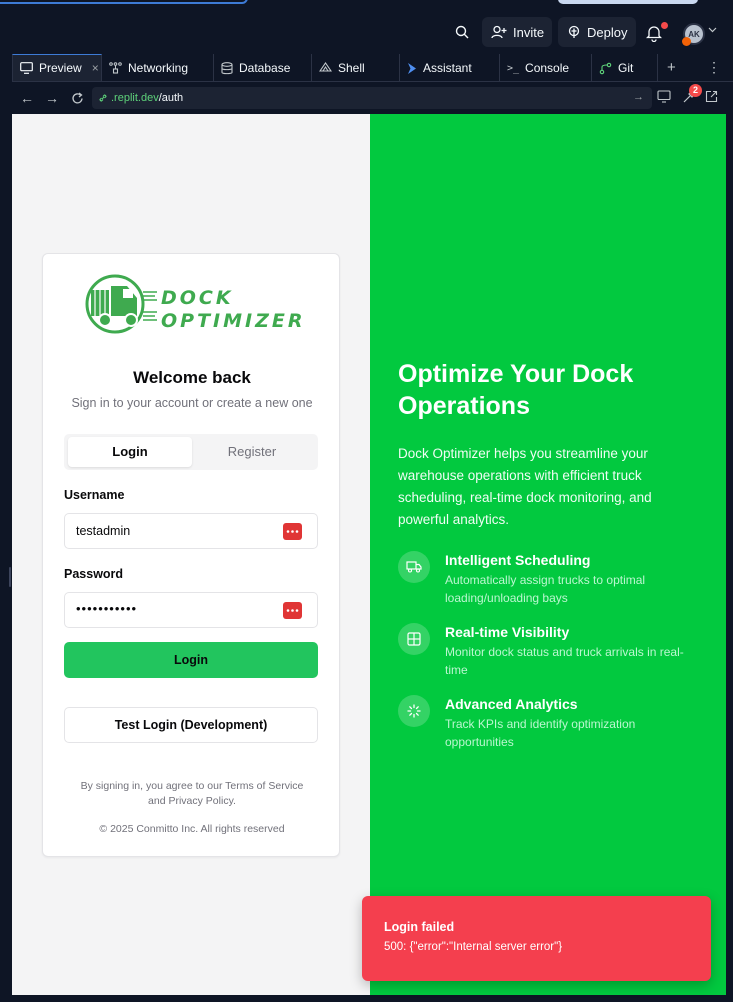 This screenshot has height=1002, width=733. I want to click on url-host: .replit.dev, so click(135, 98).